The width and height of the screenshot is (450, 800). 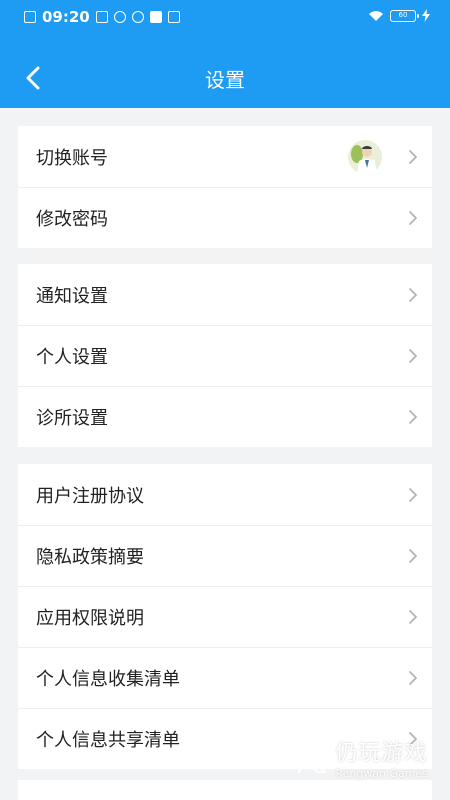 I want to click on row-label: 隐私政策摘要, so click(x=90, y=557).